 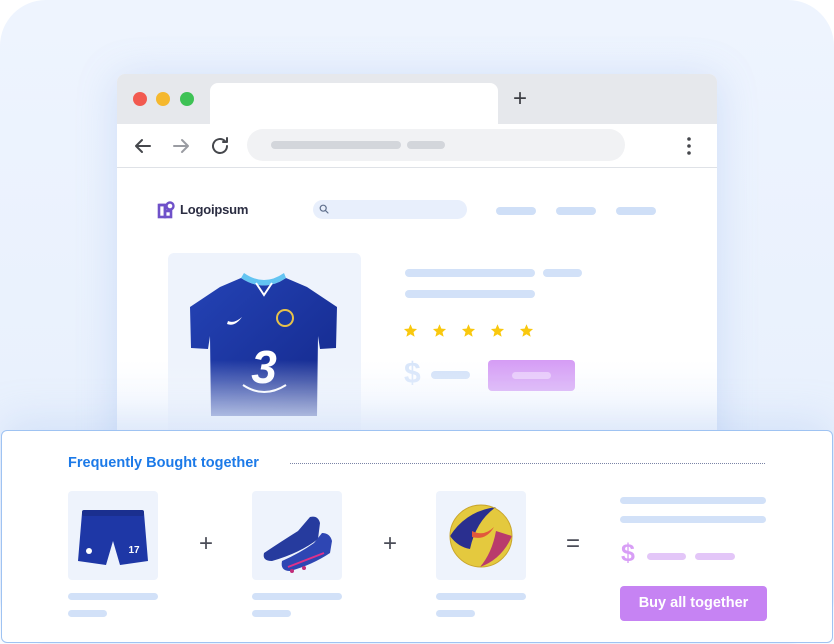 I want to click on fade-overlay, so click(x=417, y=396).